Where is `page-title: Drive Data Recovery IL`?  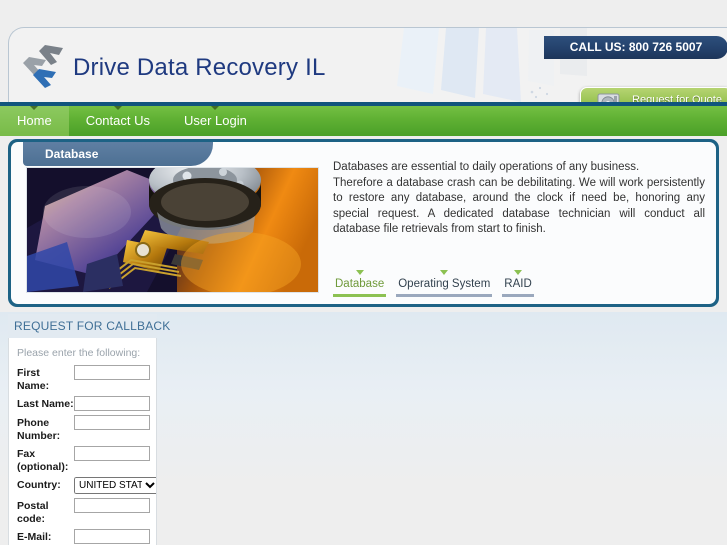 page-title: Drive Data Recovery IL is located at coordinates (199, 67).